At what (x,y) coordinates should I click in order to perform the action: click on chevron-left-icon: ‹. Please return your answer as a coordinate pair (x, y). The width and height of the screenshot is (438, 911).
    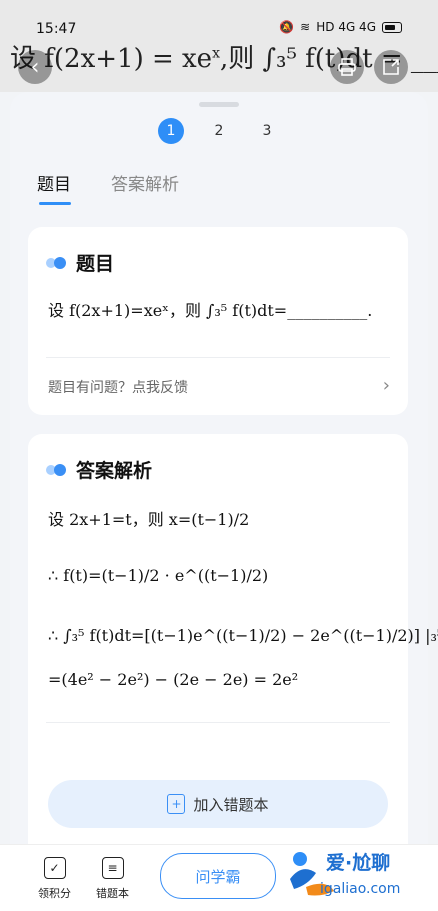
    Looking at the image, I should click on (35, 67).